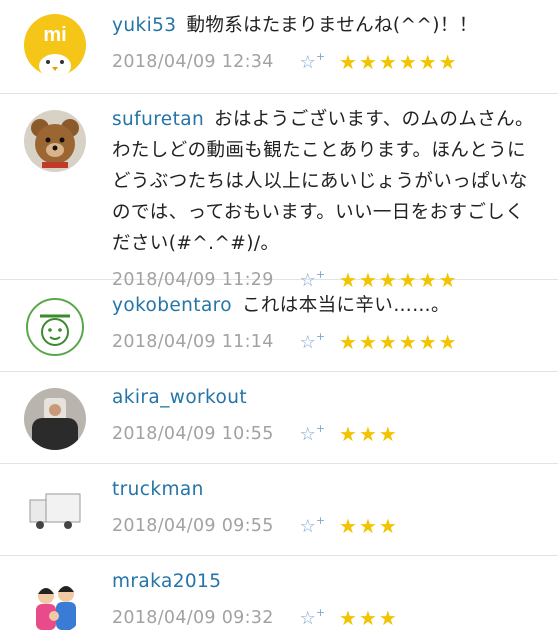 This screenshot has height=640, width=558. What do you see at coordinates (279, 598) in the screenshot?
I see `comment-item: mraka2015 2018/04/09 09:32 ☆+ ★★★` at bounding box center [279, 598].